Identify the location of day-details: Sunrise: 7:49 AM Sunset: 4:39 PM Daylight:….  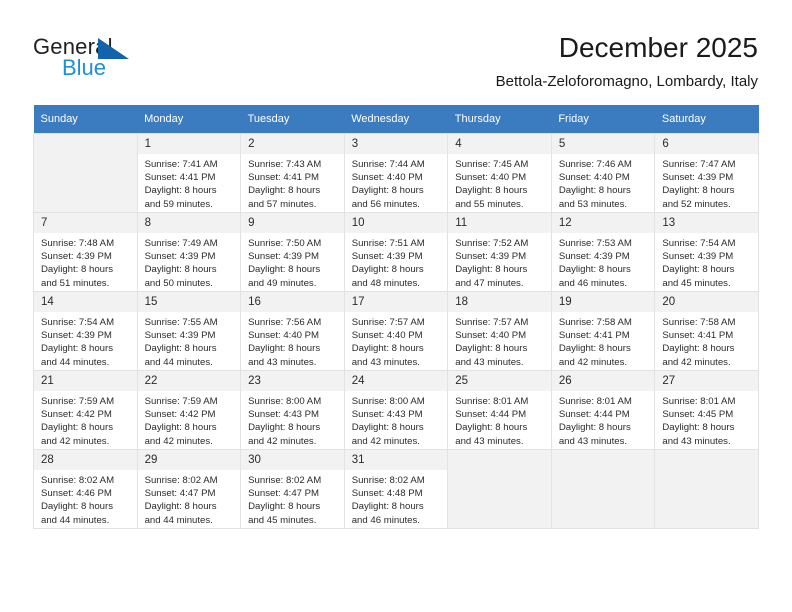
(189, 261).